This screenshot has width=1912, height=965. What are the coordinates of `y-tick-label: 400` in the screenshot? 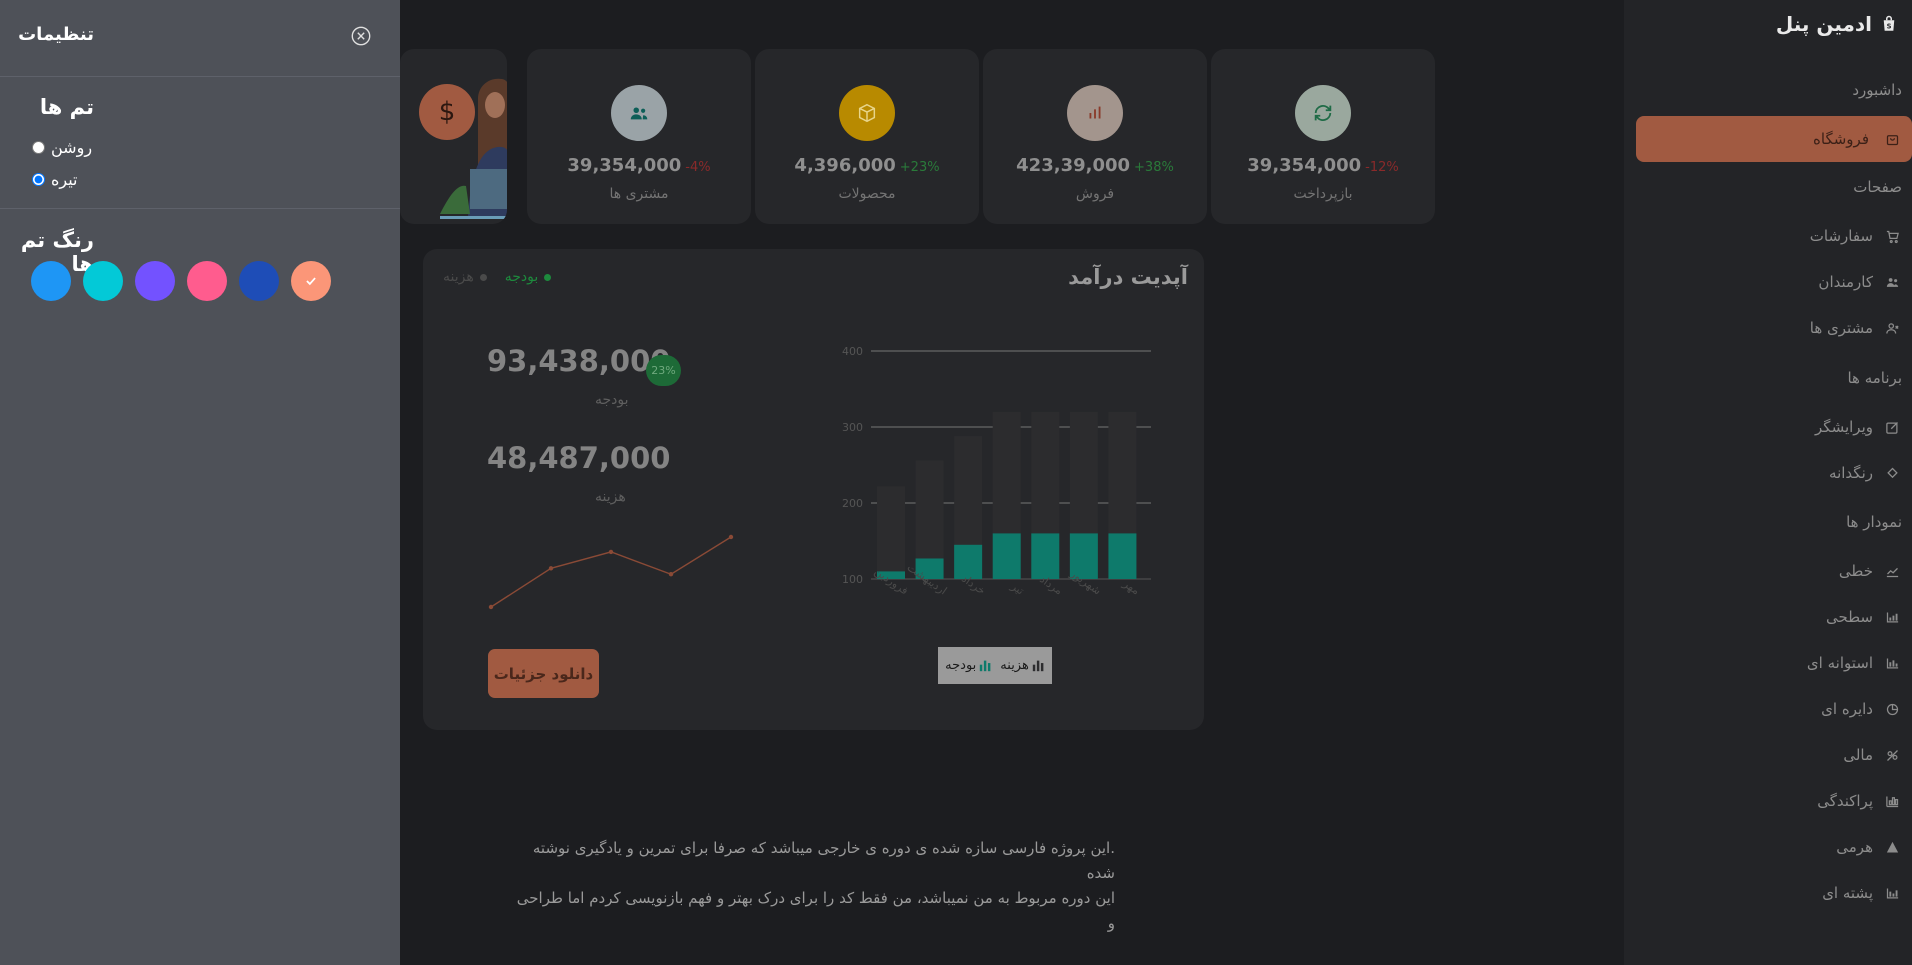 It's located at (852, 351).